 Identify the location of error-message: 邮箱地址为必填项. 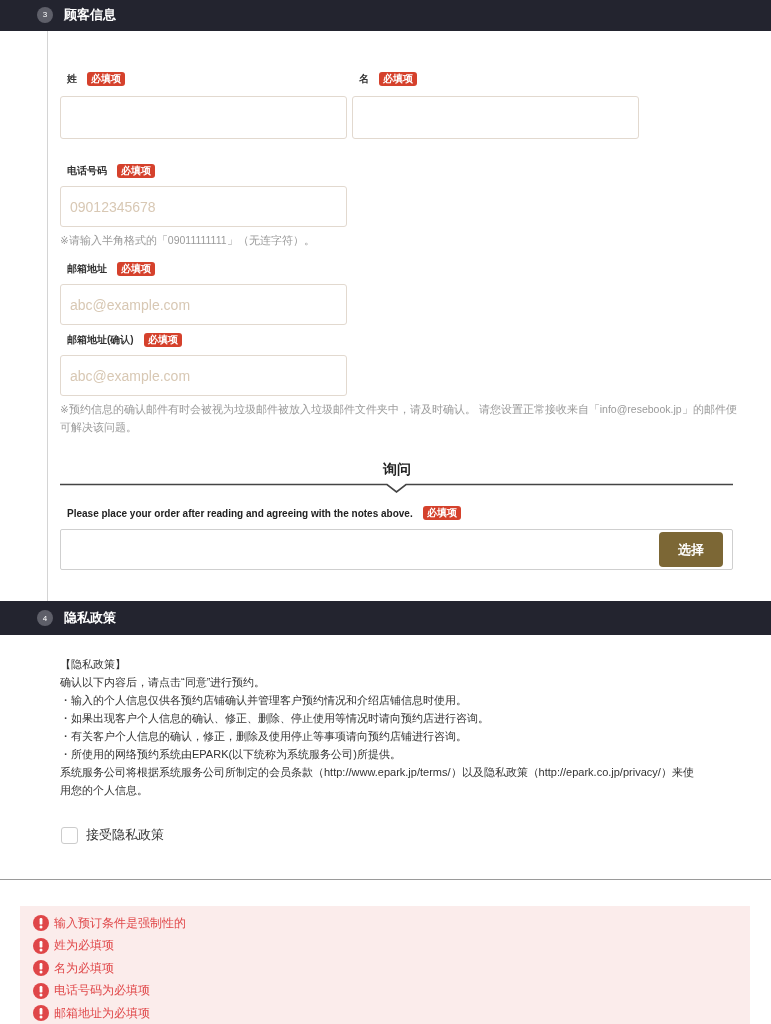
(102, 1013).